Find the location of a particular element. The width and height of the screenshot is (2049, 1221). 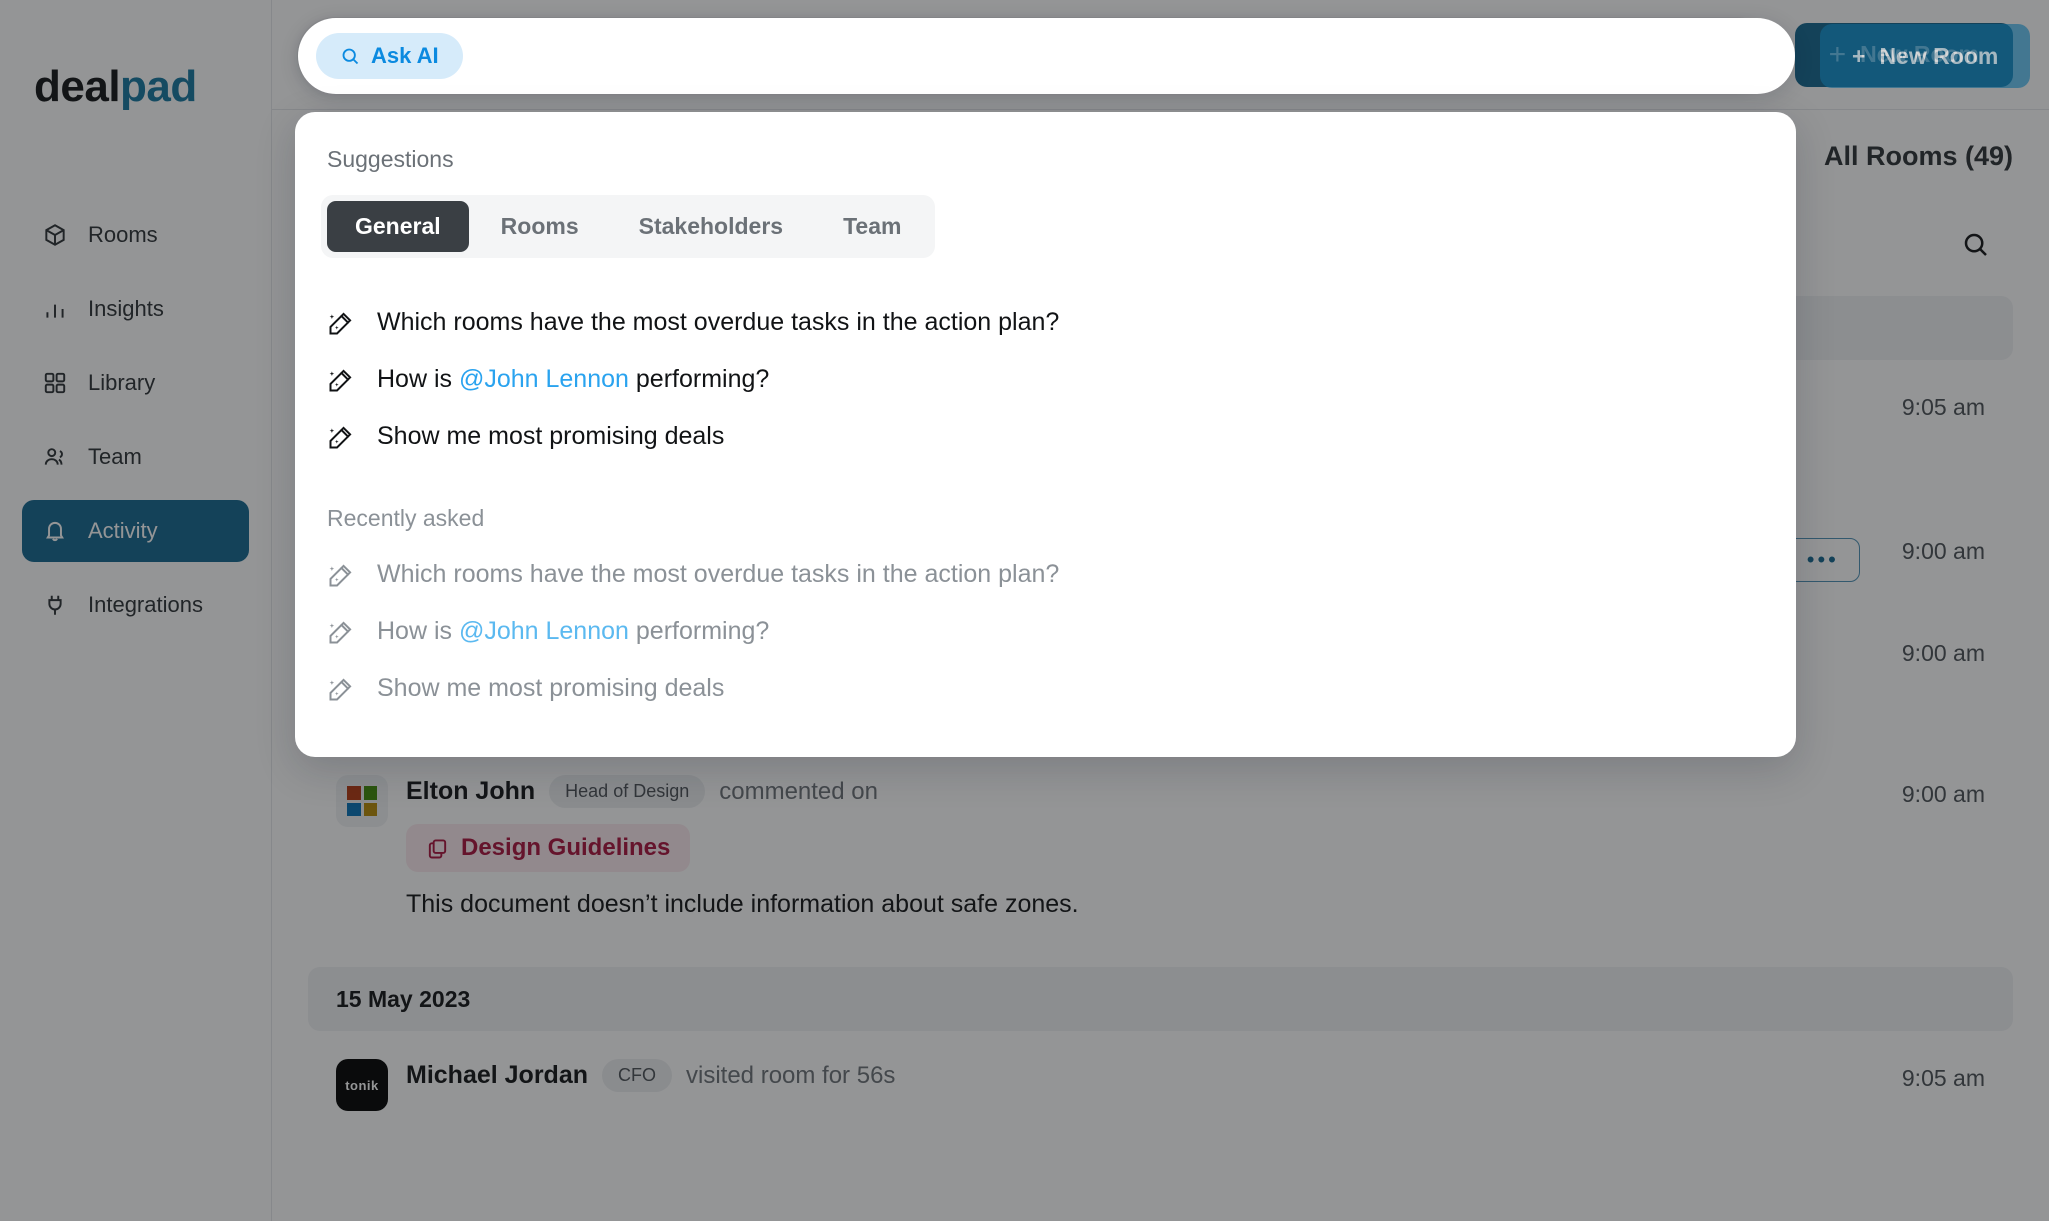

recent-text: Show me most promising deals is located at coordinates (551, 688).